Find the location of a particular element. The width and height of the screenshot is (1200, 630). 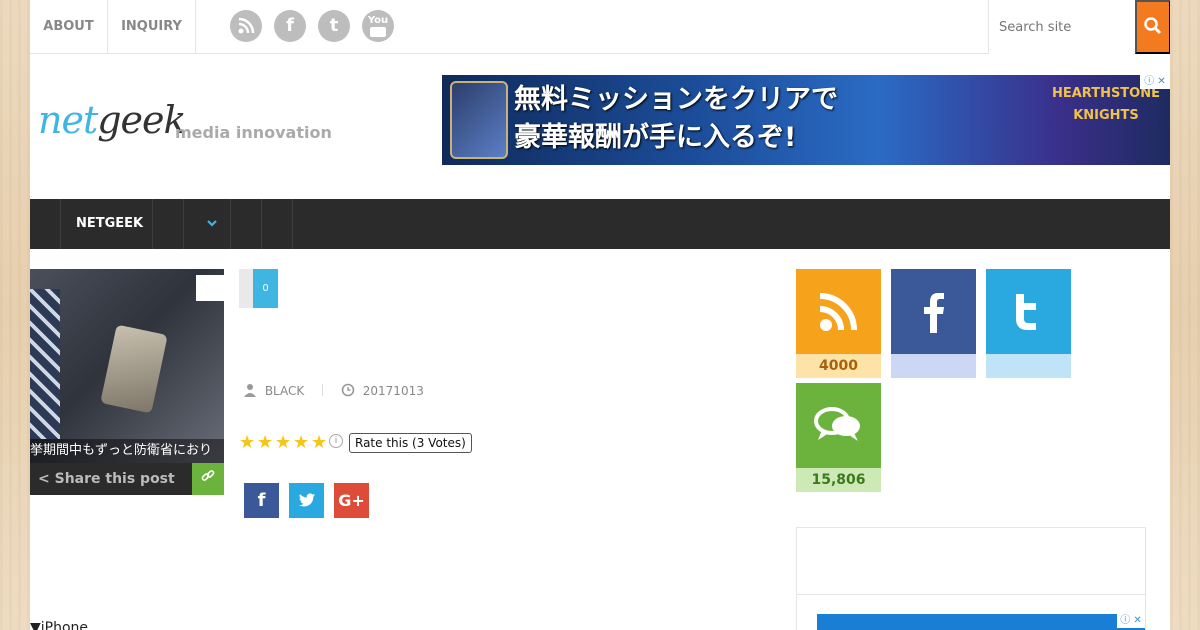

card-image is located at coordinates (479, 120).